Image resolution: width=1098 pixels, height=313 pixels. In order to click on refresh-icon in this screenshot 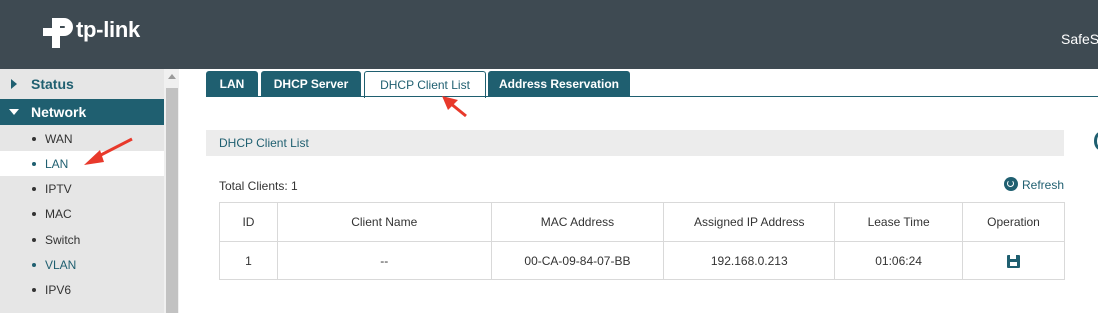, I will do `click(1011, 184)`.